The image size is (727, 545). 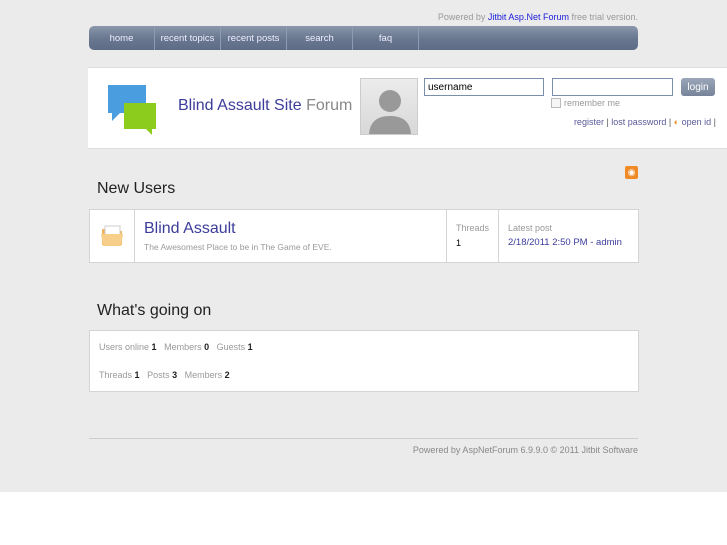 What do you see at coordinates (556, 103) in the screenshot?
I see `remember-checkbox` at bounding box center [556, 103].